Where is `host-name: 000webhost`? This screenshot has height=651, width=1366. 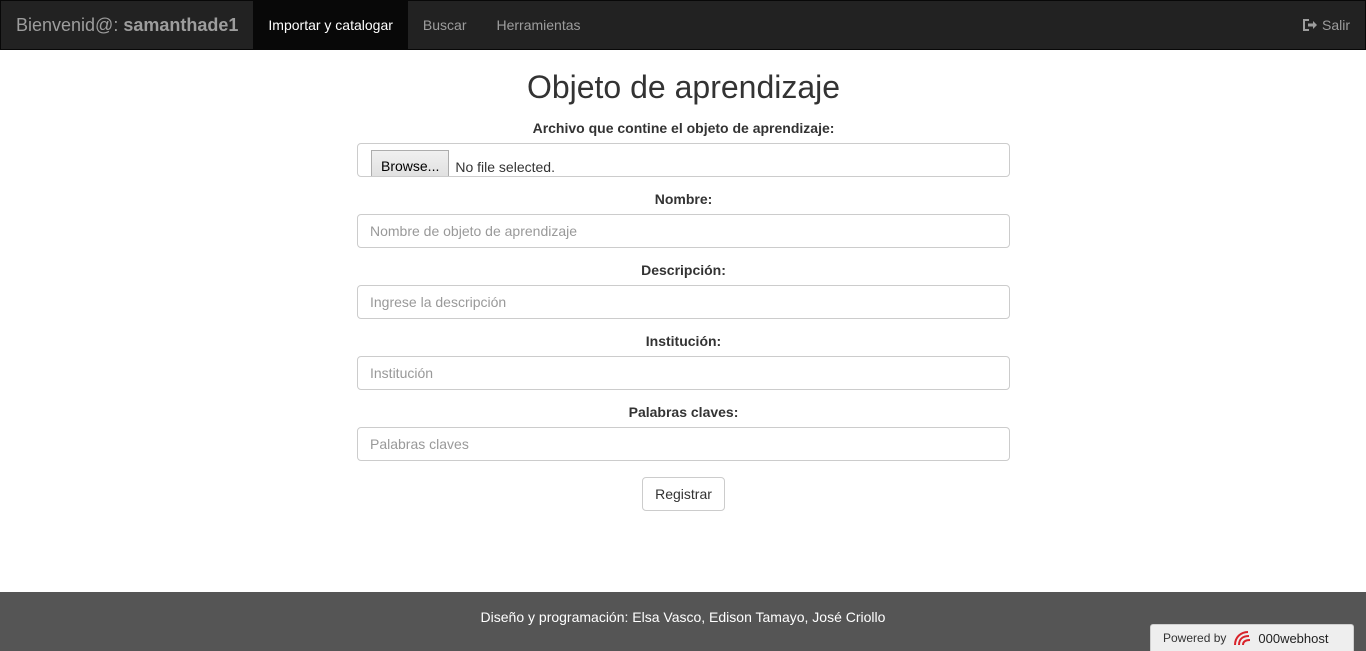 host-name: 000webhost is located at coordinates (1293, 638).